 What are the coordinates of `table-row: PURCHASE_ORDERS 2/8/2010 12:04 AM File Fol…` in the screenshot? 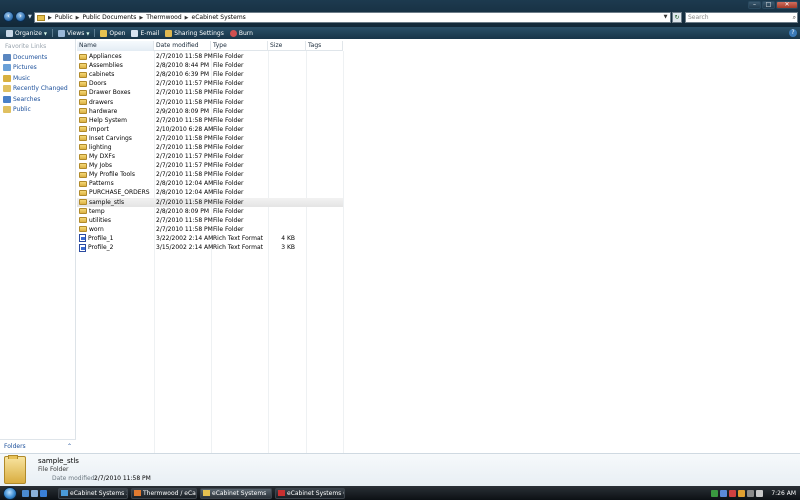 It's located at (210, 192).